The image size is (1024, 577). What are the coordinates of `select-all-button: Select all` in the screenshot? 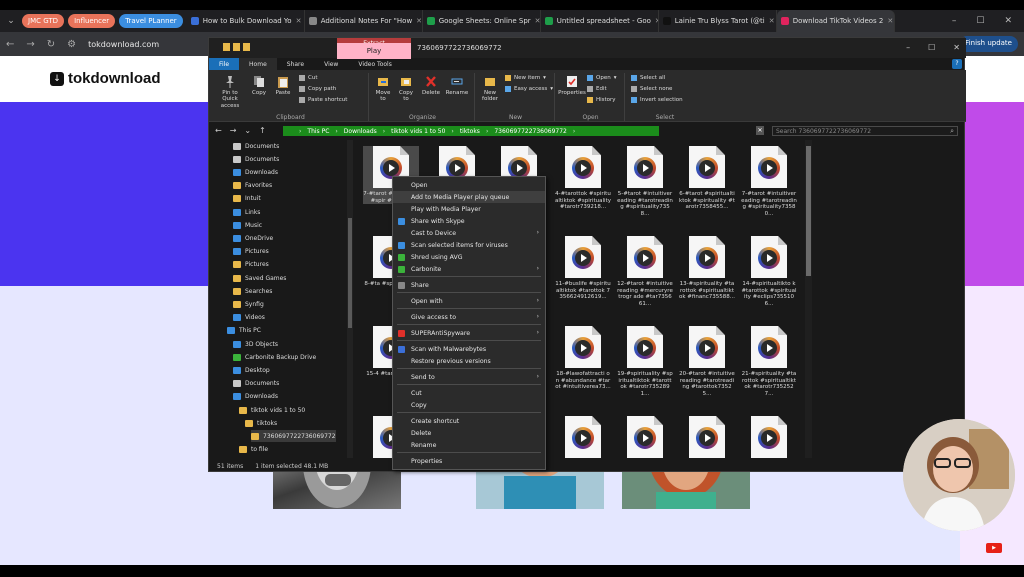 It's located at (648, 78).